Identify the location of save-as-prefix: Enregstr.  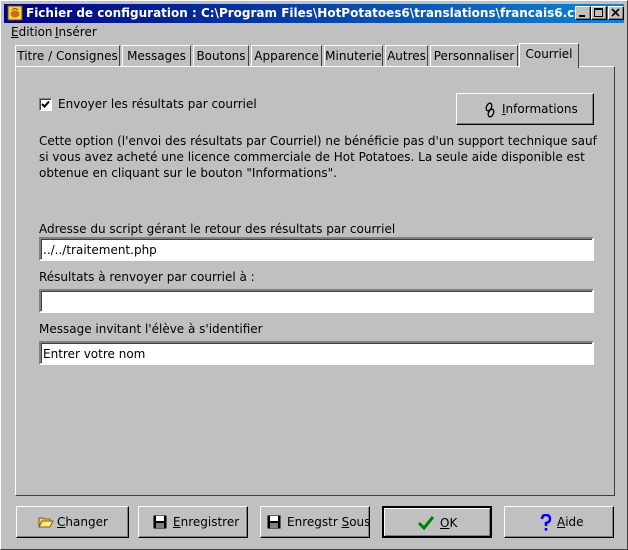
(314, 522).